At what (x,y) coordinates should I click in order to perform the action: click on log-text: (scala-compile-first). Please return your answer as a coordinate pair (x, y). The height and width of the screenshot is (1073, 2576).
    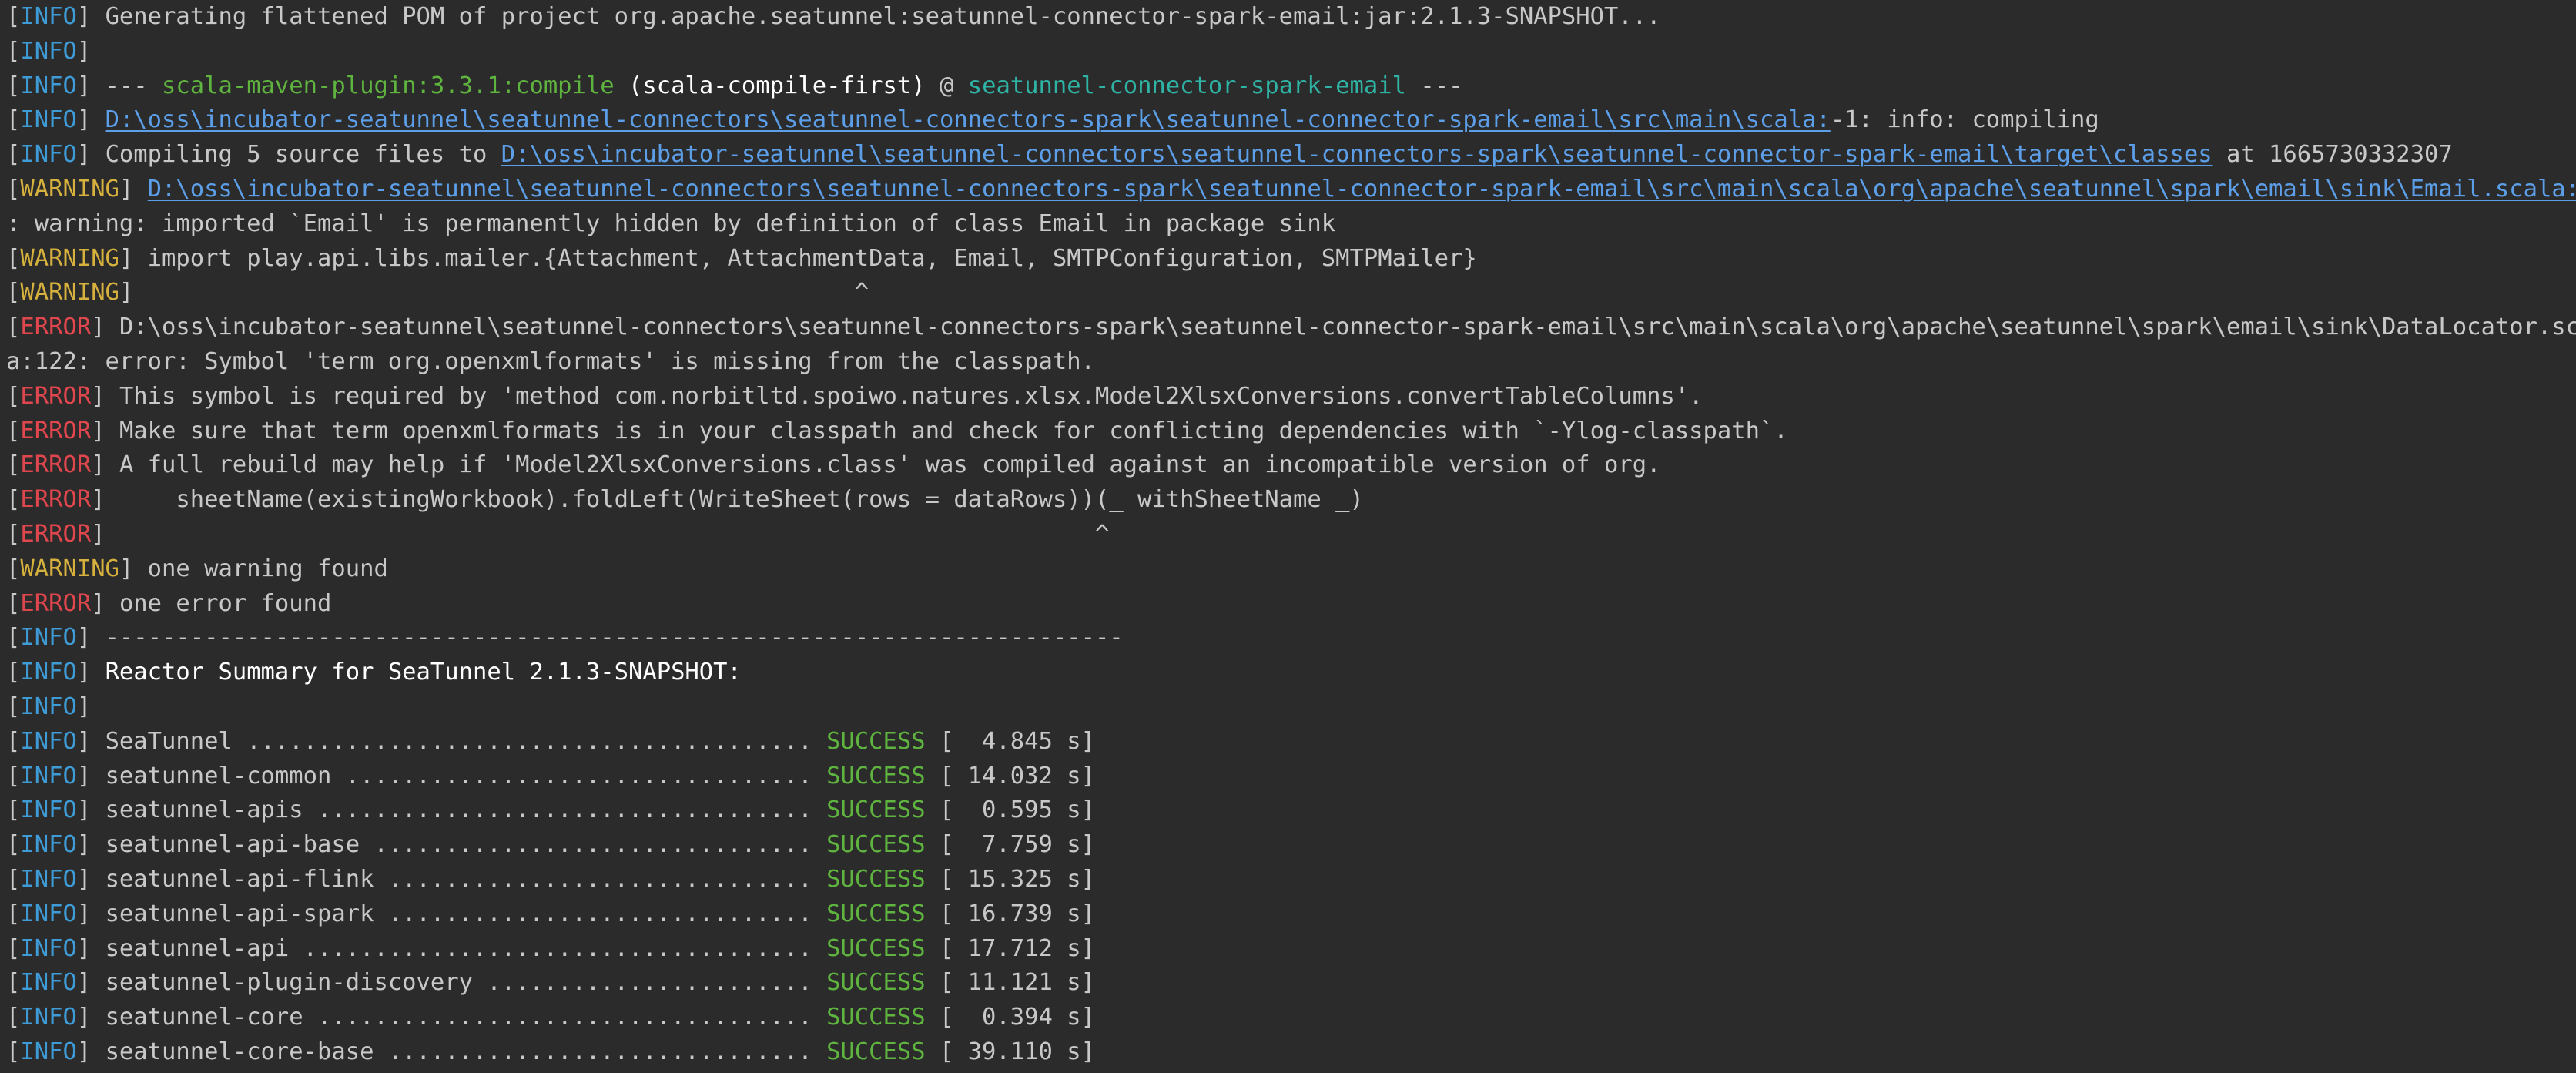
    Looking at the image, I should click on (770, 85).